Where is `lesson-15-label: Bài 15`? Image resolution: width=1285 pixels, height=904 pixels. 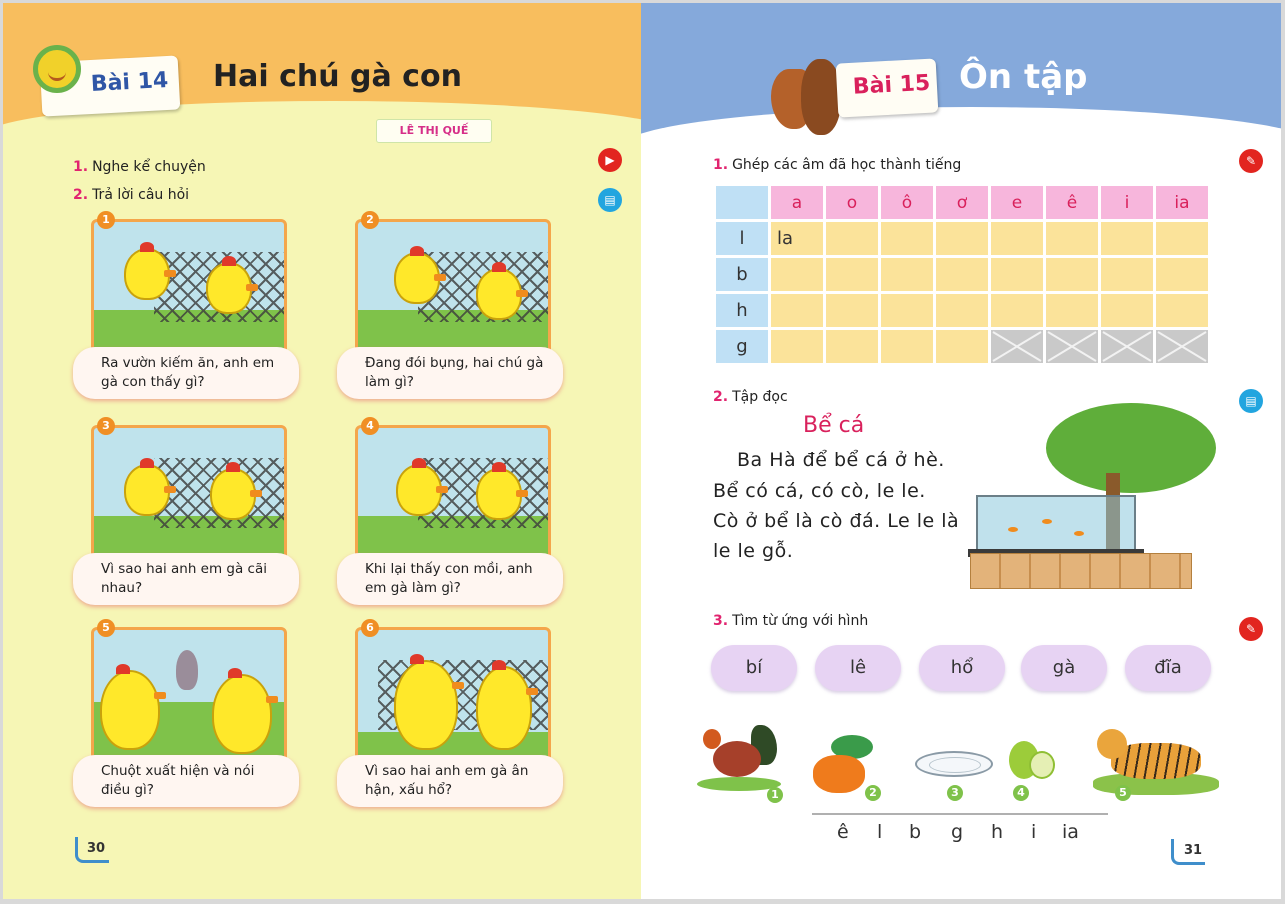 lesson-15-label: Bài 15 is located at coordinates (891, 85).